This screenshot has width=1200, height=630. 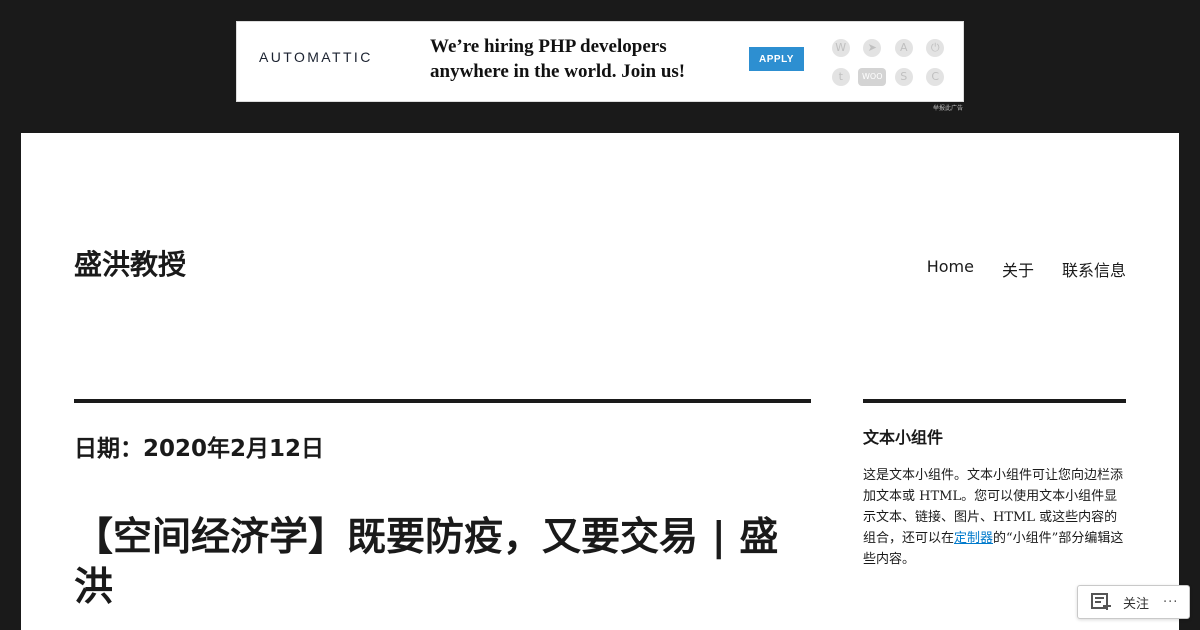 I want to click on ad-logo: AUTOMATTIC, so click(x=316, y=57).